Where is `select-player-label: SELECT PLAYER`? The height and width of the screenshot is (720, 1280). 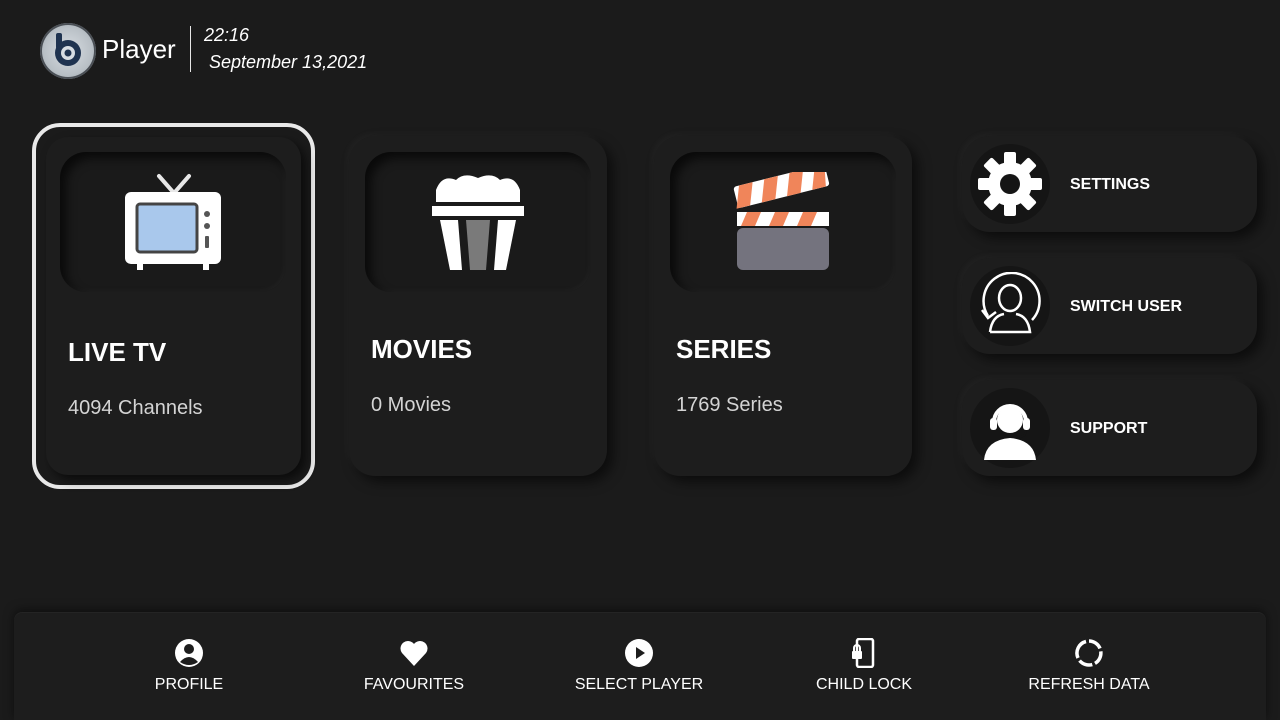
select-player-label: SELECT PLAYER is located at coordinates (639, 684).